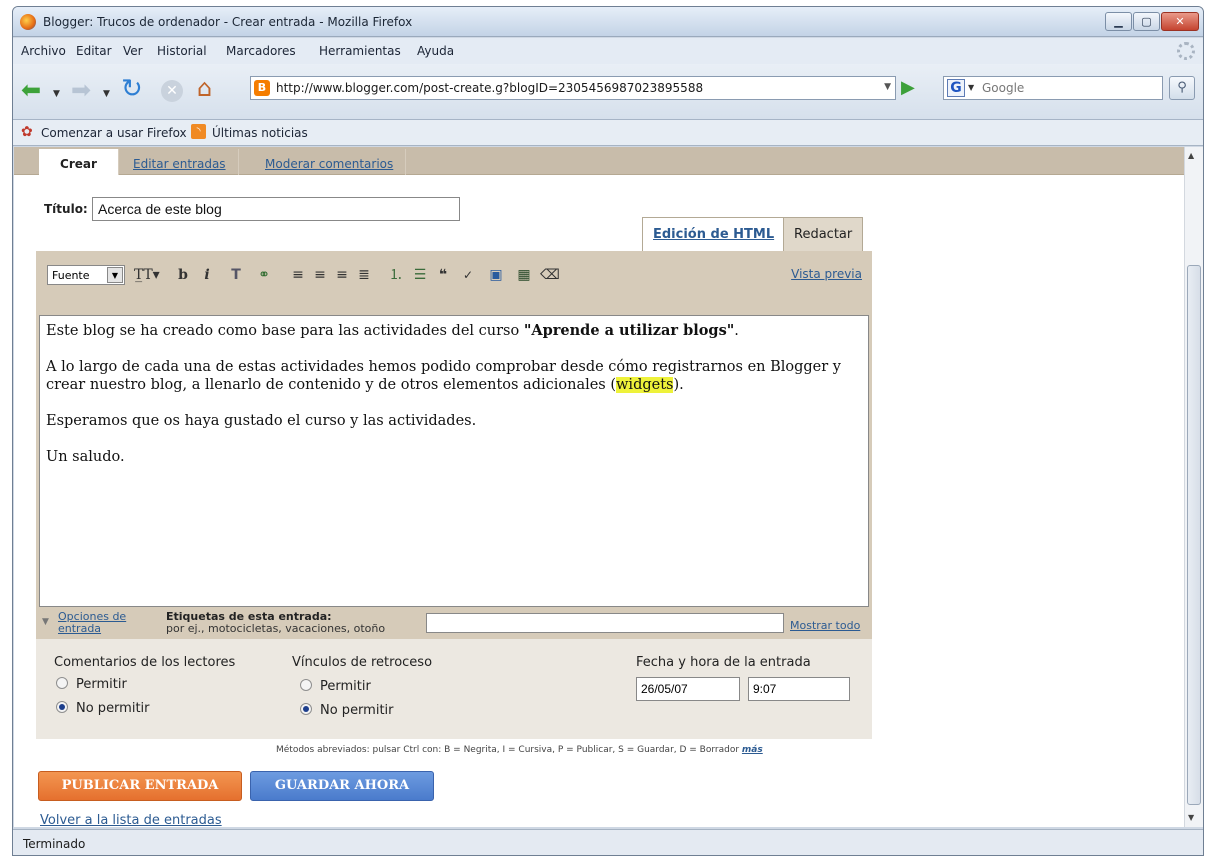  I want to click on bold-icon: b, so click(183, 275).